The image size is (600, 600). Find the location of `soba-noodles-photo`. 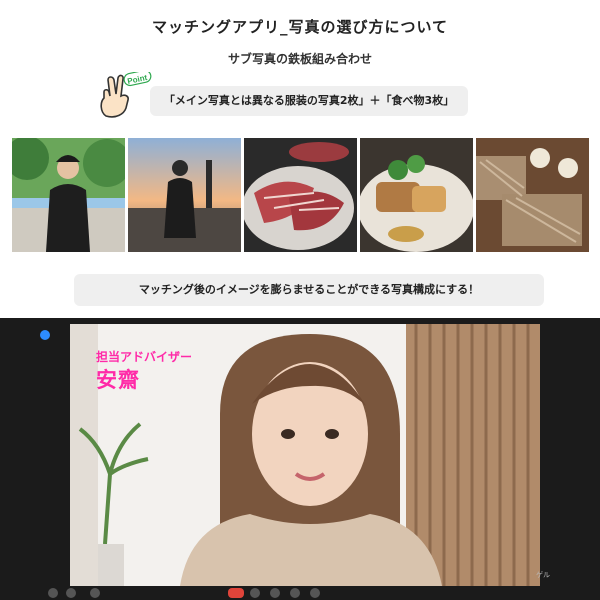

soba-noodles-photo is located at coordinates (532, 195).